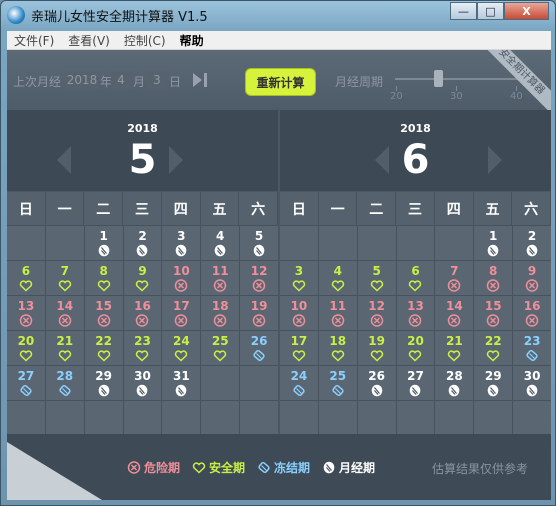 The width and height of the screenshot is (556, 506). I want to click on menu-view: 查看(V), so click(89, 40).